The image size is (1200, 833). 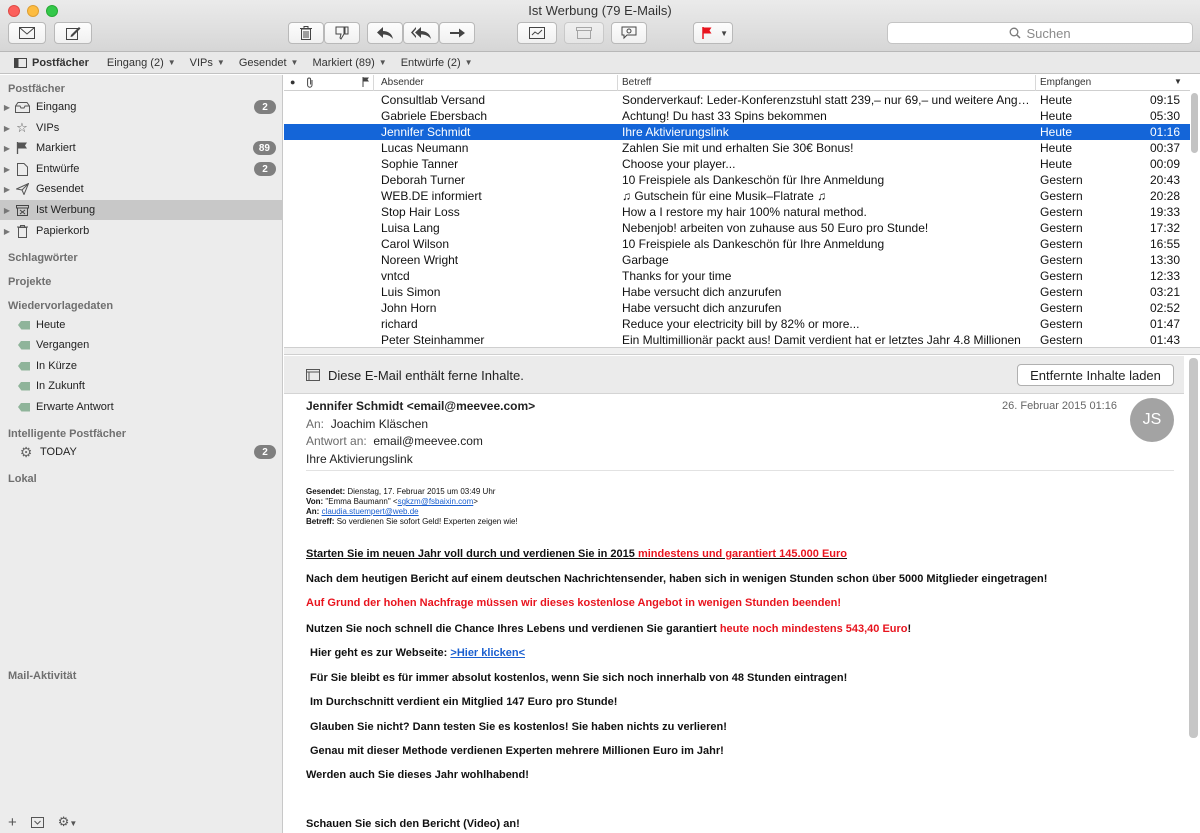 I want to click on action-gear-icon: ⚙▼, so click(x=68, y=822).